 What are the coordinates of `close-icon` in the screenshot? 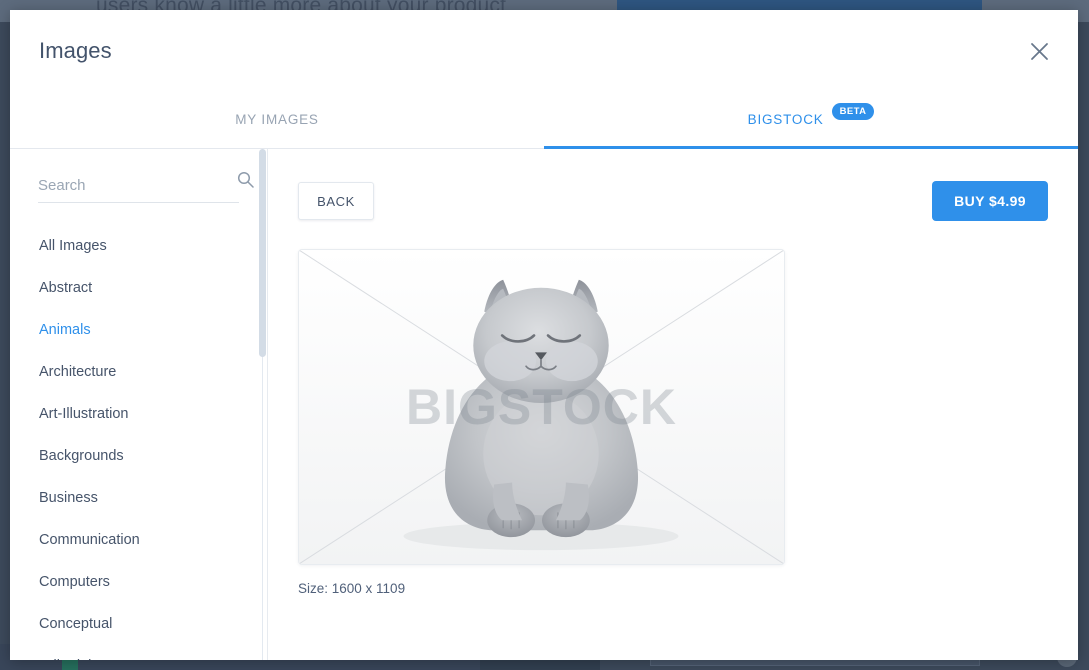 It's located at (1039, 51).